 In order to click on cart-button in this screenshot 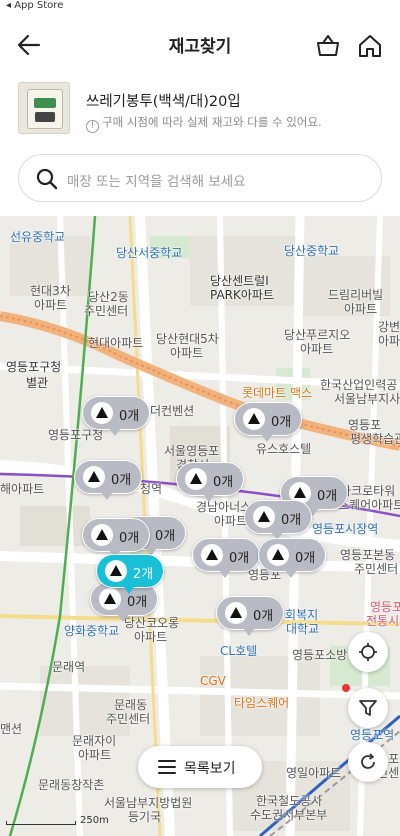, I will do `click(328, 46)`.